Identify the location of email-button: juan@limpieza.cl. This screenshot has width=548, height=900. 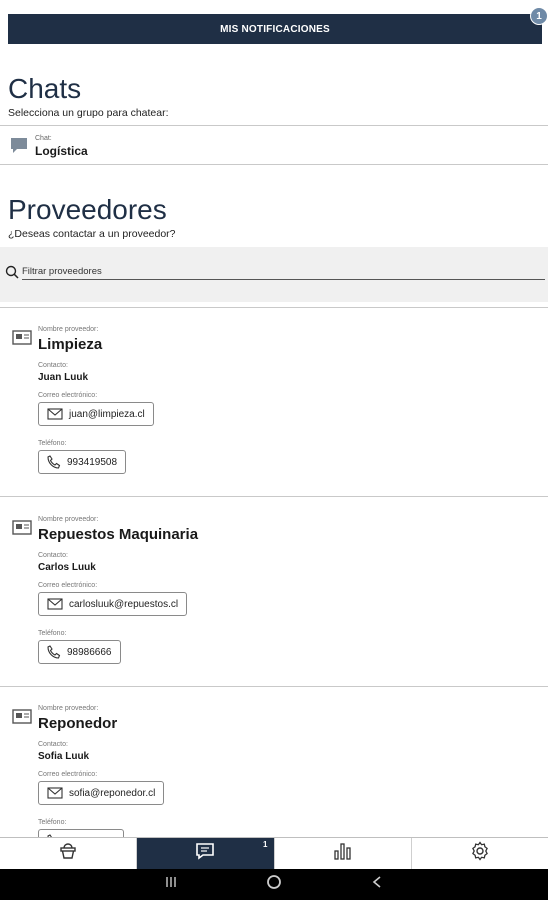
(96, 414).